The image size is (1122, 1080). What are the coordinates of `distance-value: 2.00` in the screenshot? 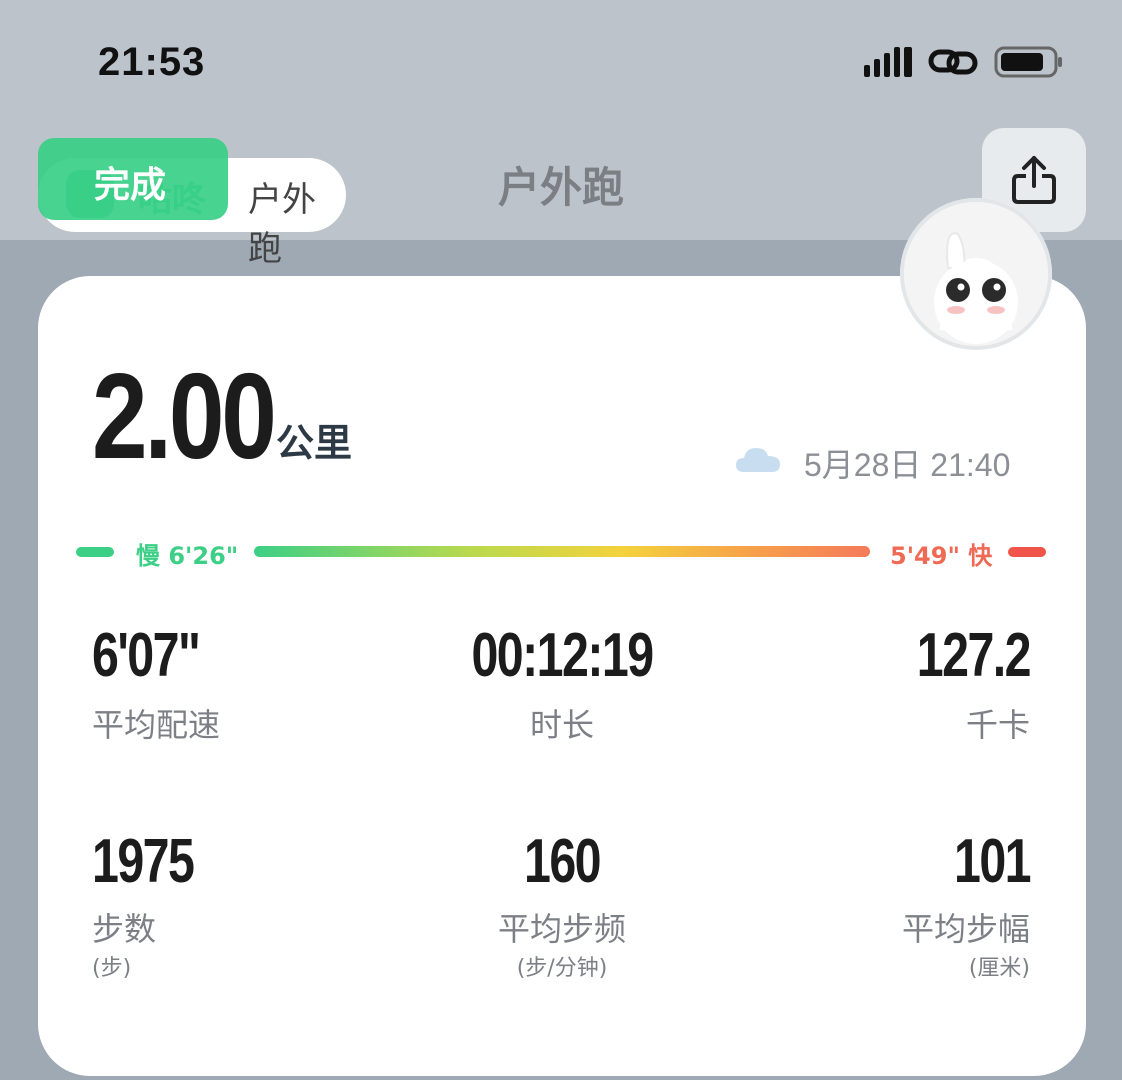 It's located at (184, 416).